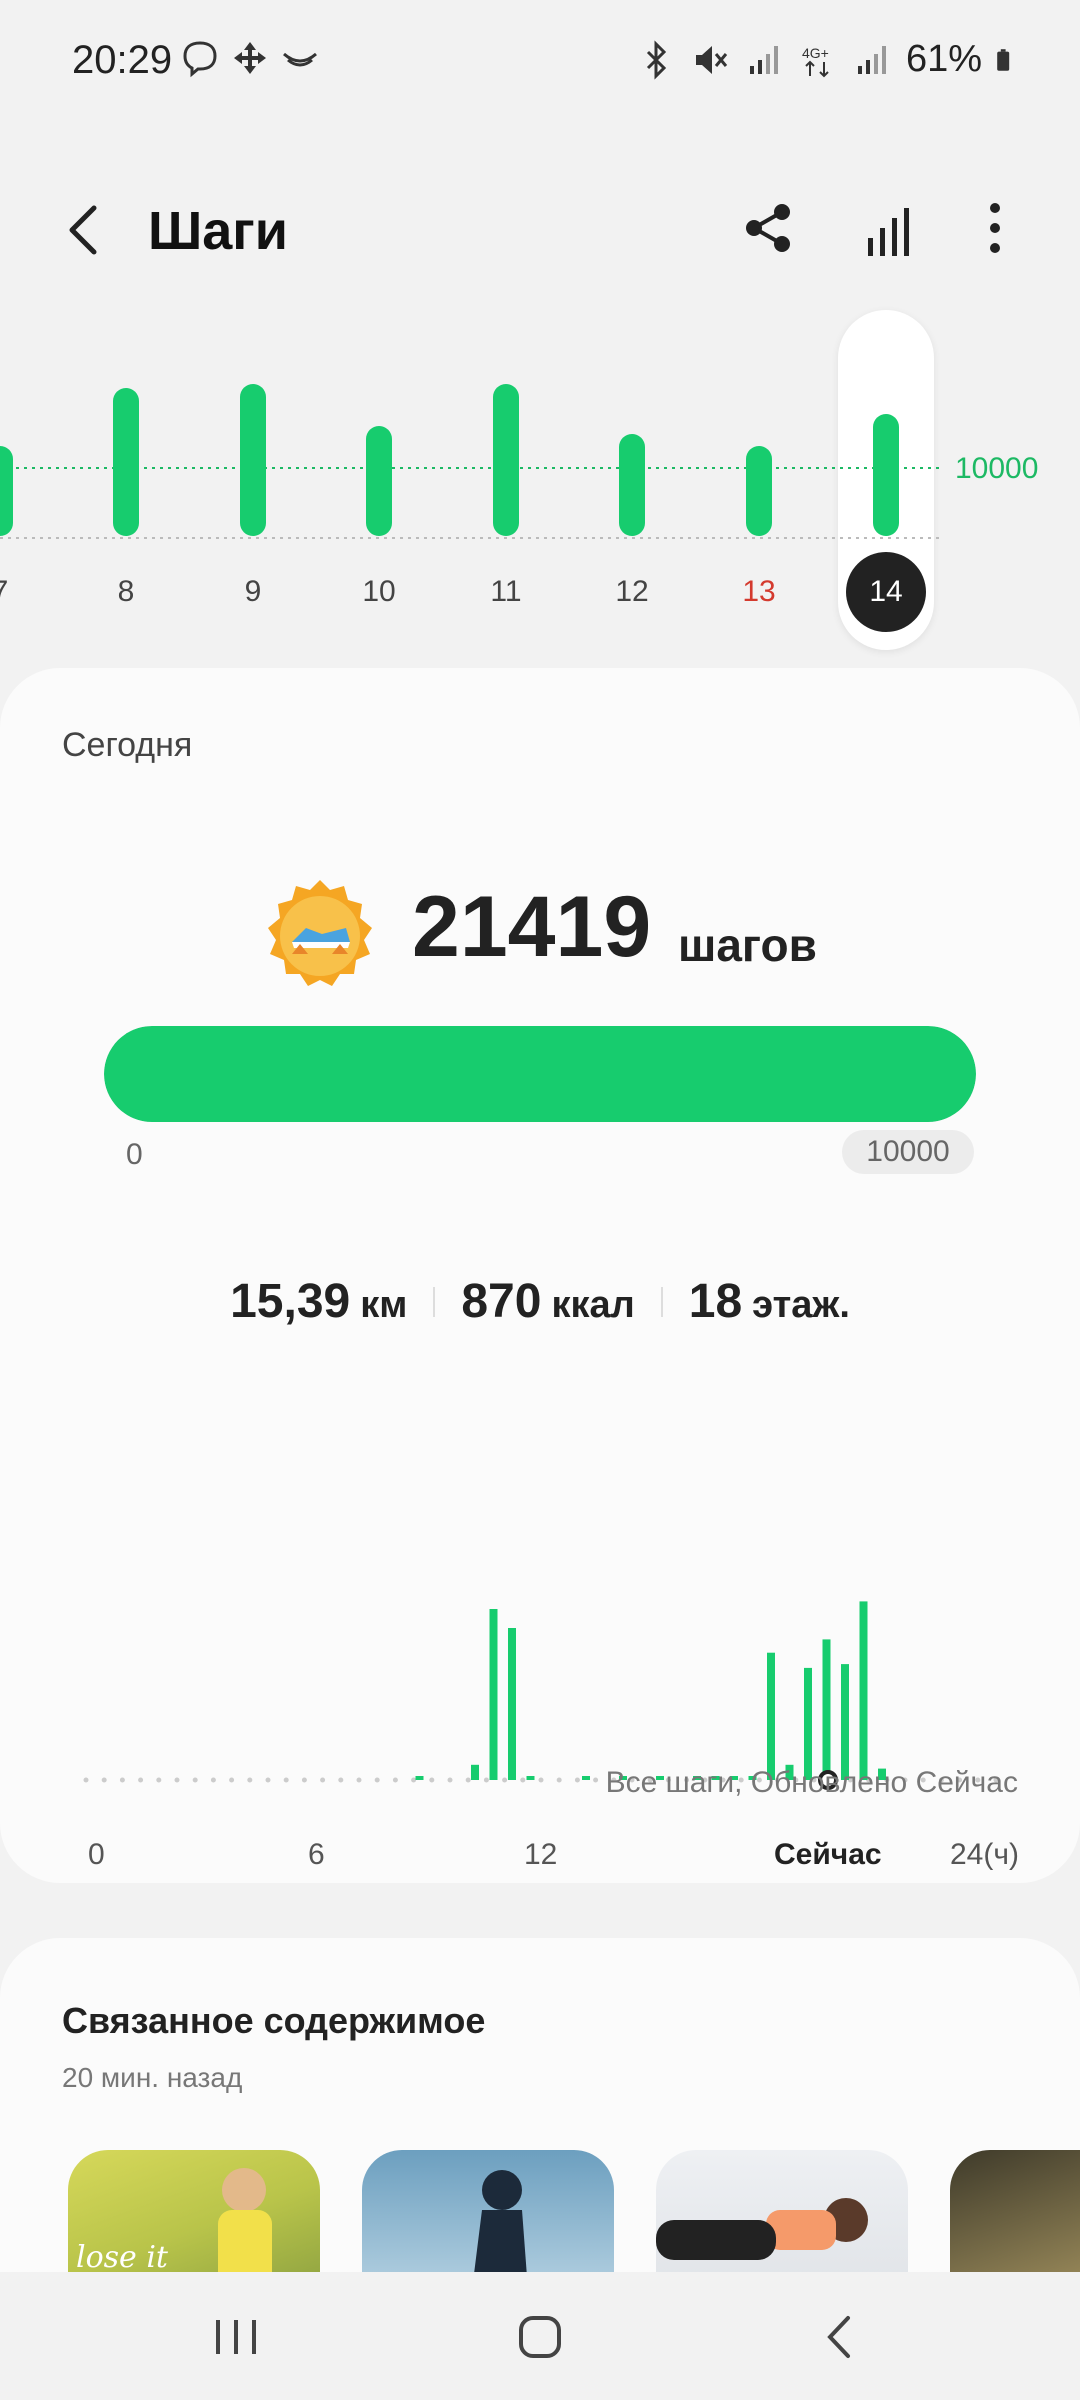 Image resolution: width=1080 pixels, height=2400 pixels. I want to click on runner-silhouette-image, so click(500, 2224).